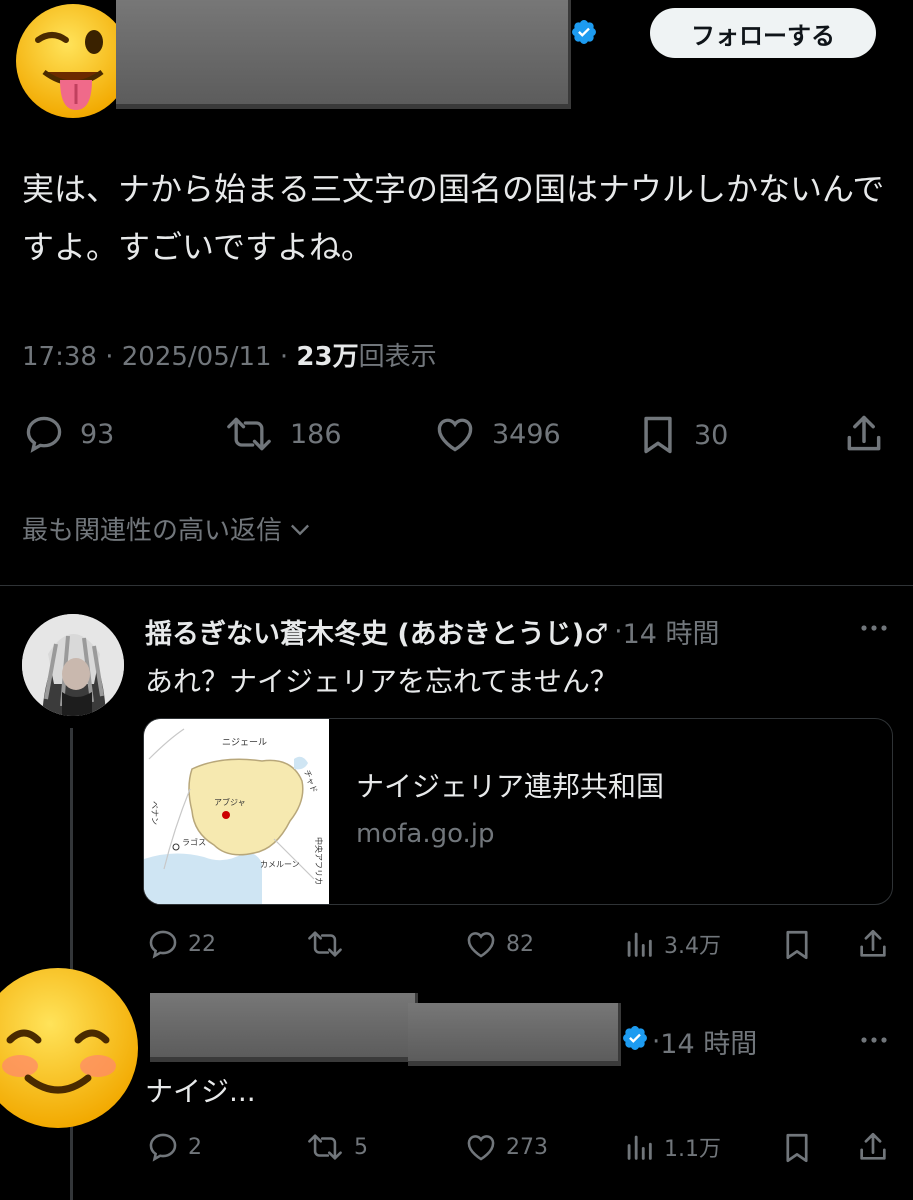  What do you see at coordinates (319, 861) in the screenshot?
I see `map-label-car: 中央アフリカ` at bounding box center [319, 861].